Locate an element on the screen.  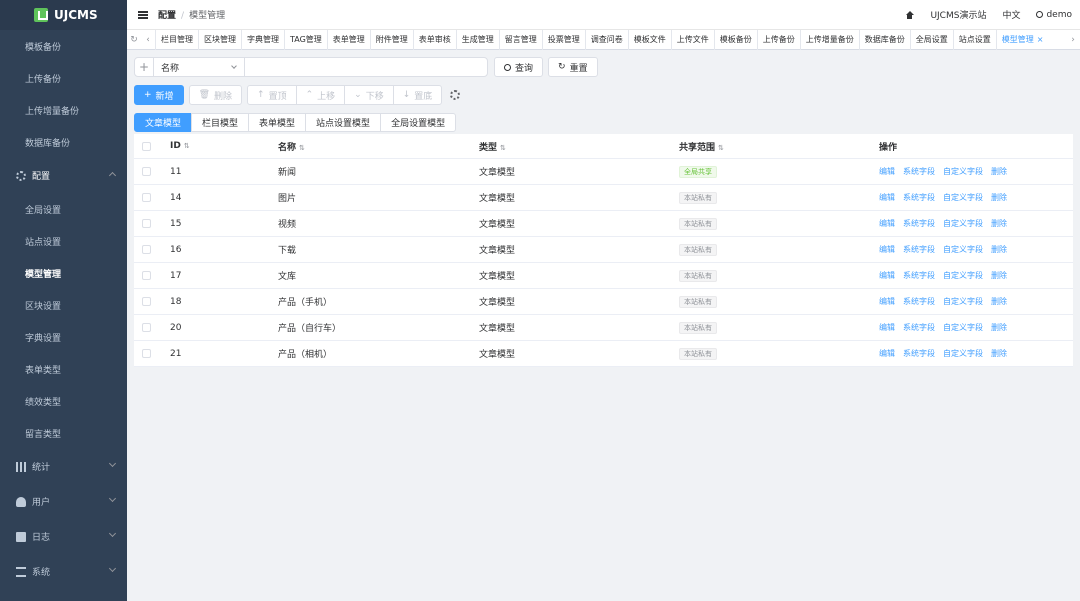
model-type-tab: 栏目模型 is located at coordinates (220, 122).